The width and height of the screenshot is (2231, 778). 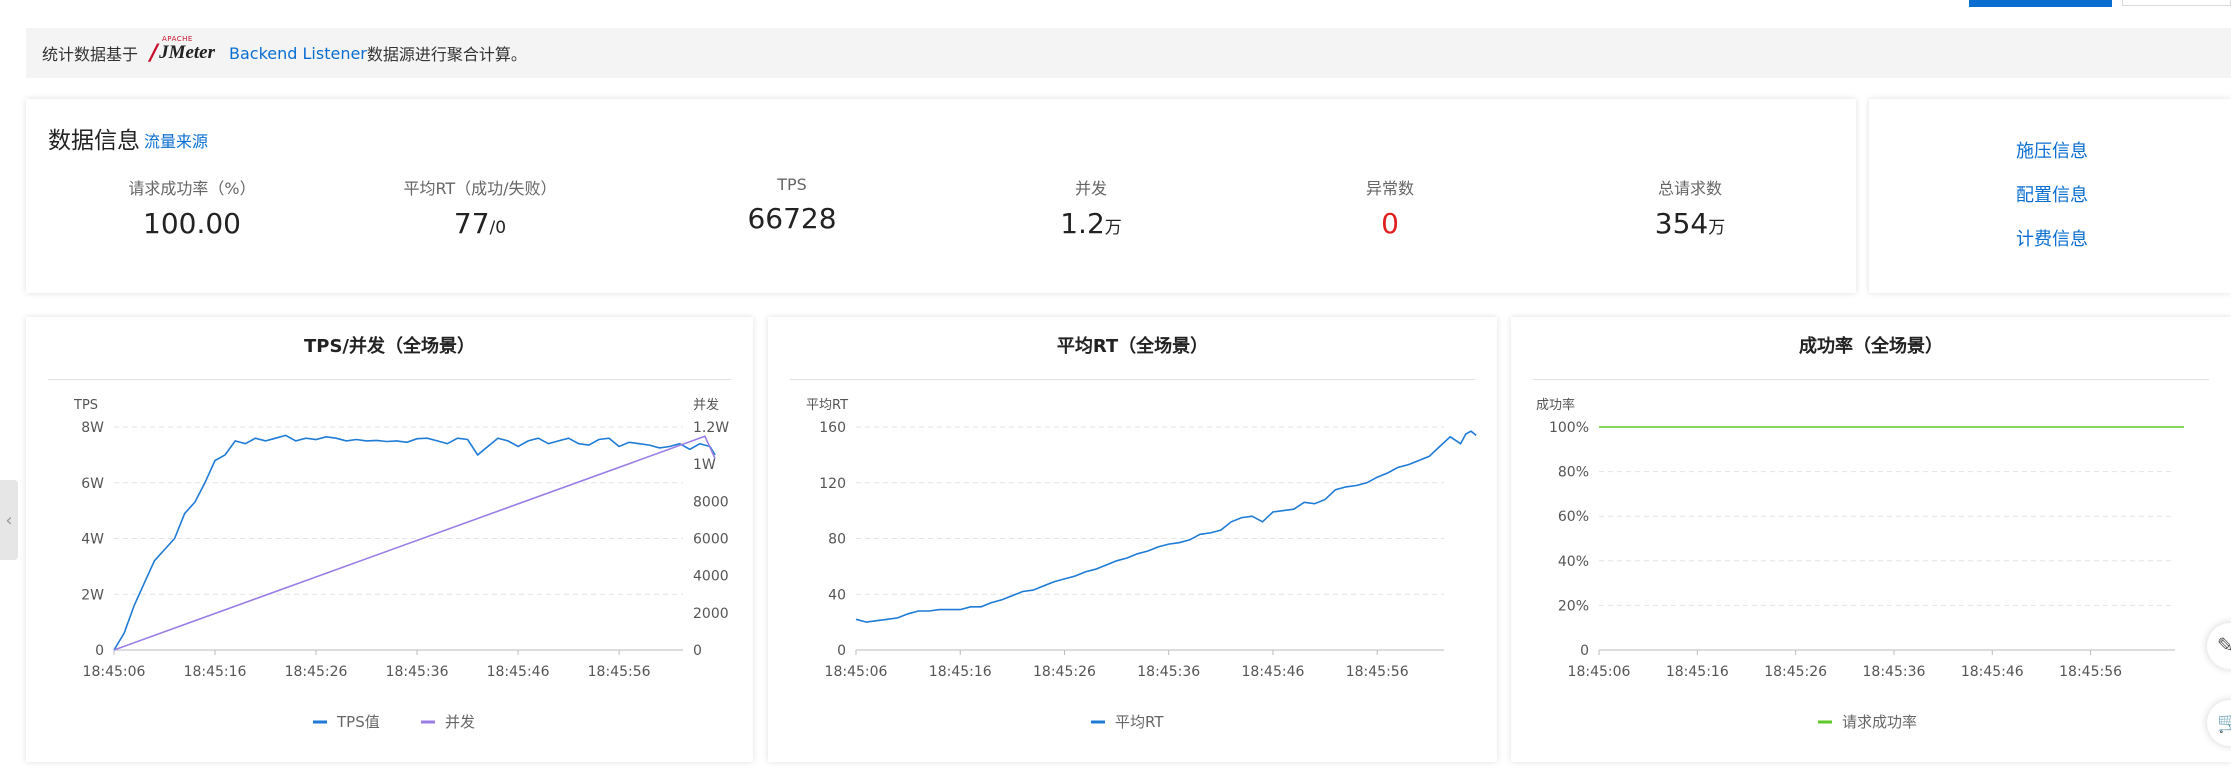 I want to click on metric-concurrency: 并发 1.2万, so click(x=1091, y=209).